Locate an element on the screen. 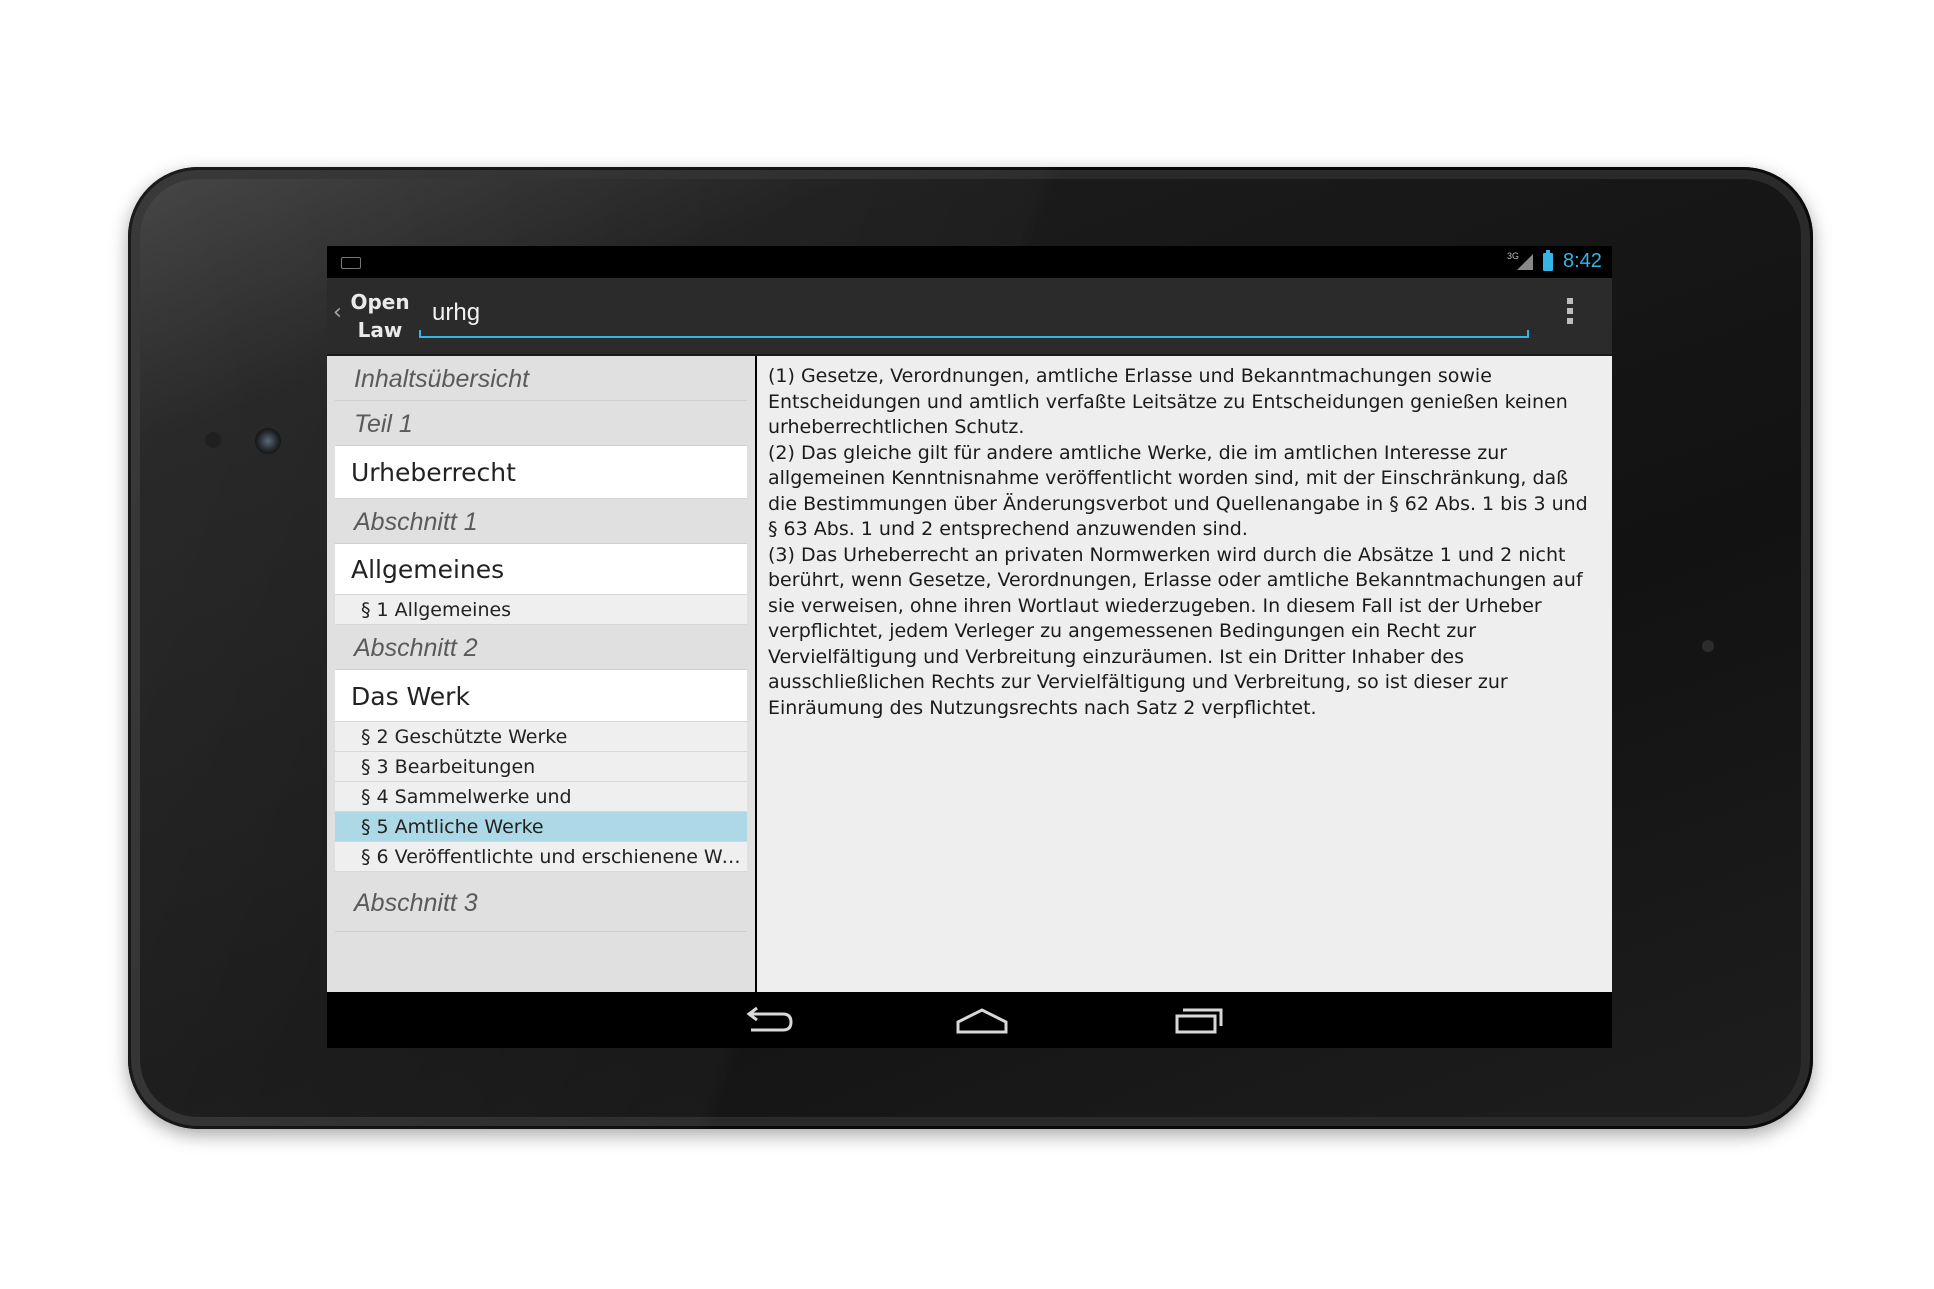 Image resolution: width=1934 pixels, height=1289 pixels. toc-header-label: Abschnitt 1 is located at coordinates (416, 522).